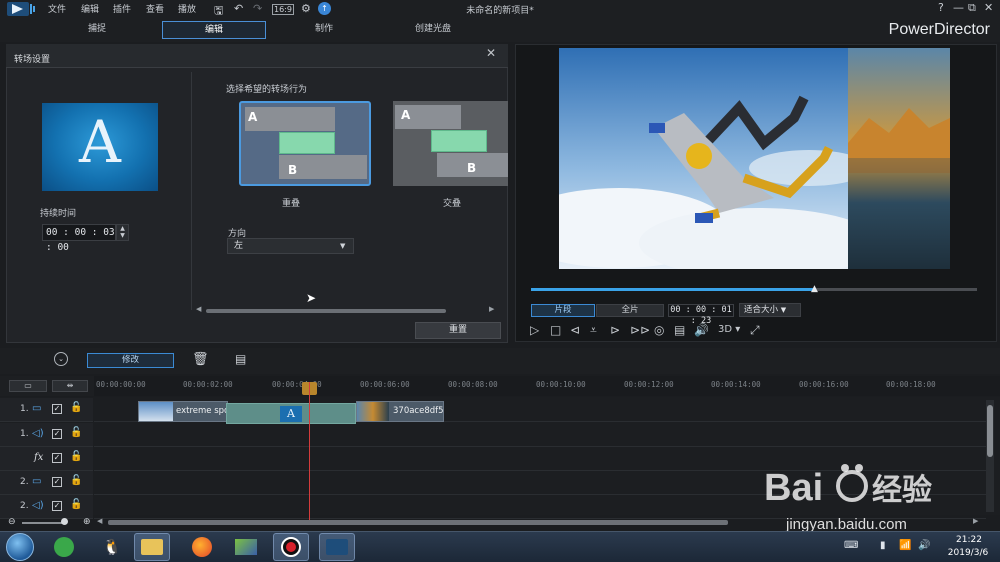 Image resolution: width=1000 pixels, height=562 pixels. What do you see at coordinates (90, 8) in the screenshot?
I see `menu-edit: 编辑` at bounding box center [90, 8].